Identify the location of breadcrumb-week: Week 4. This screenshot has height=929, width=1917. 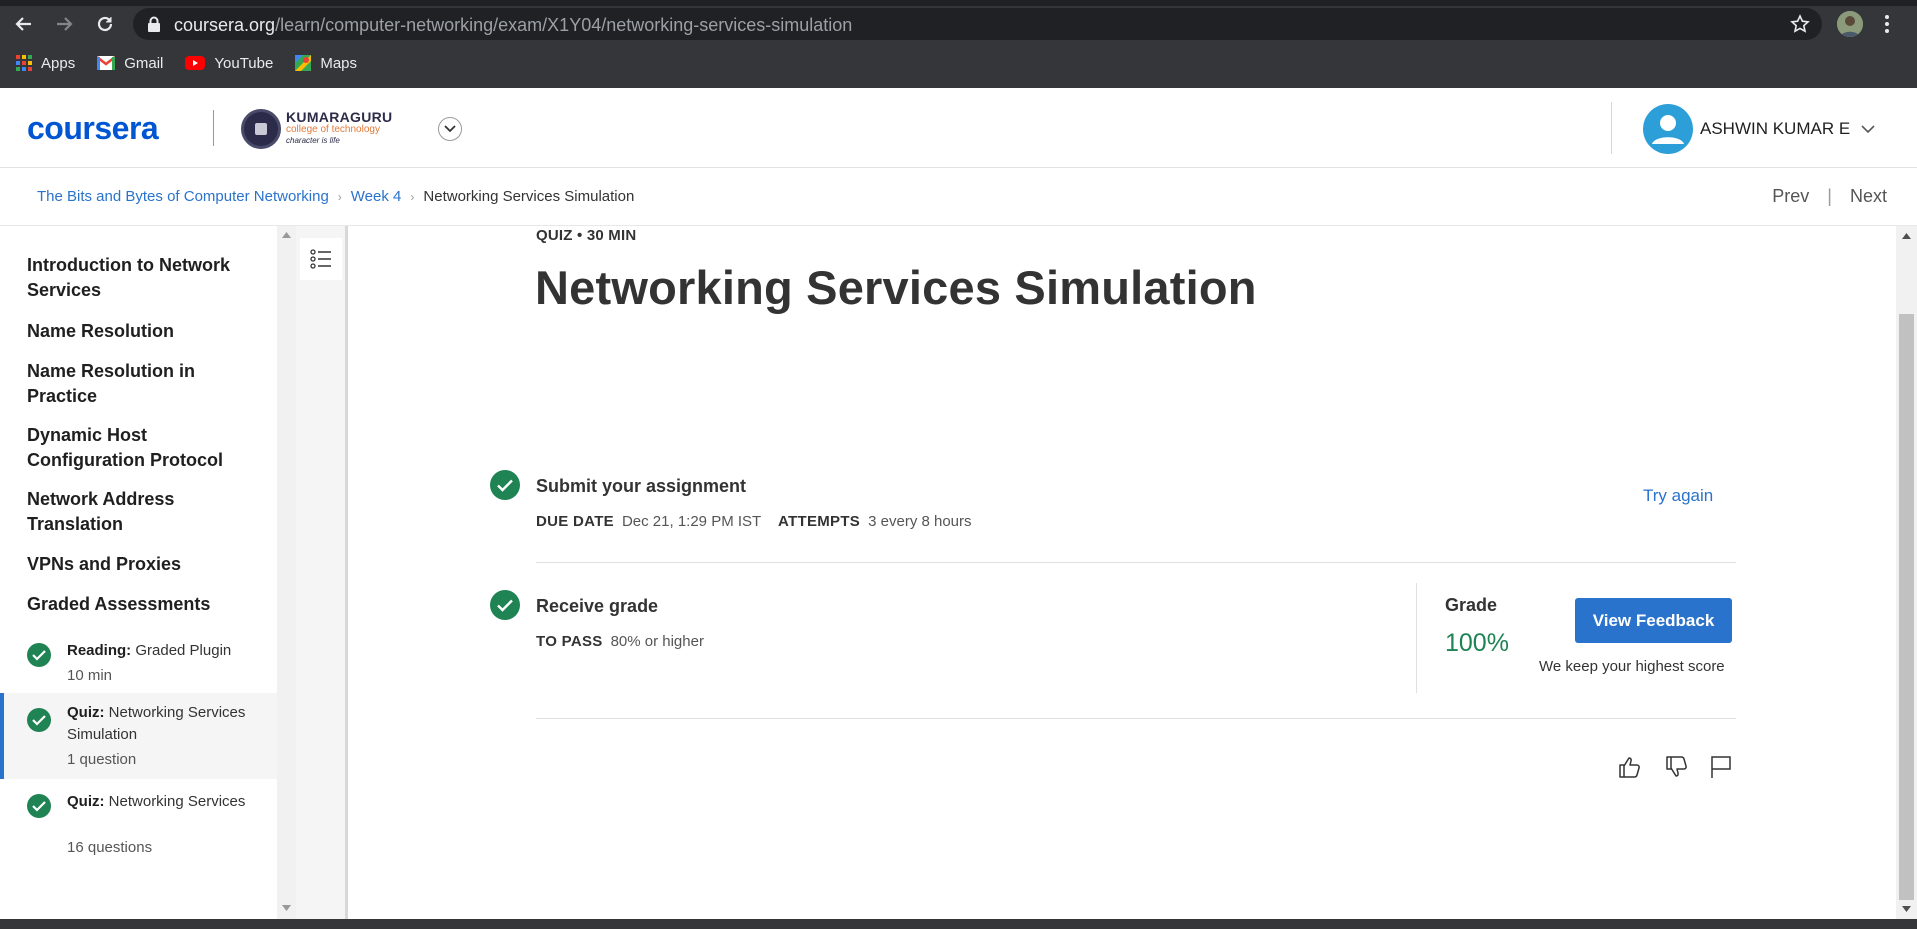
(376, 196).